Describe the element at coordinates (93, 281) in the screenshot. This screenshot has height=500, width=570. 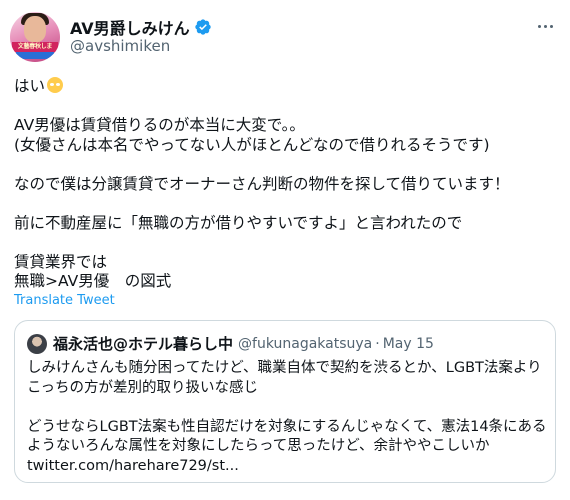
I see `tweet-line: 無職>AV男優 の図式` at that location.